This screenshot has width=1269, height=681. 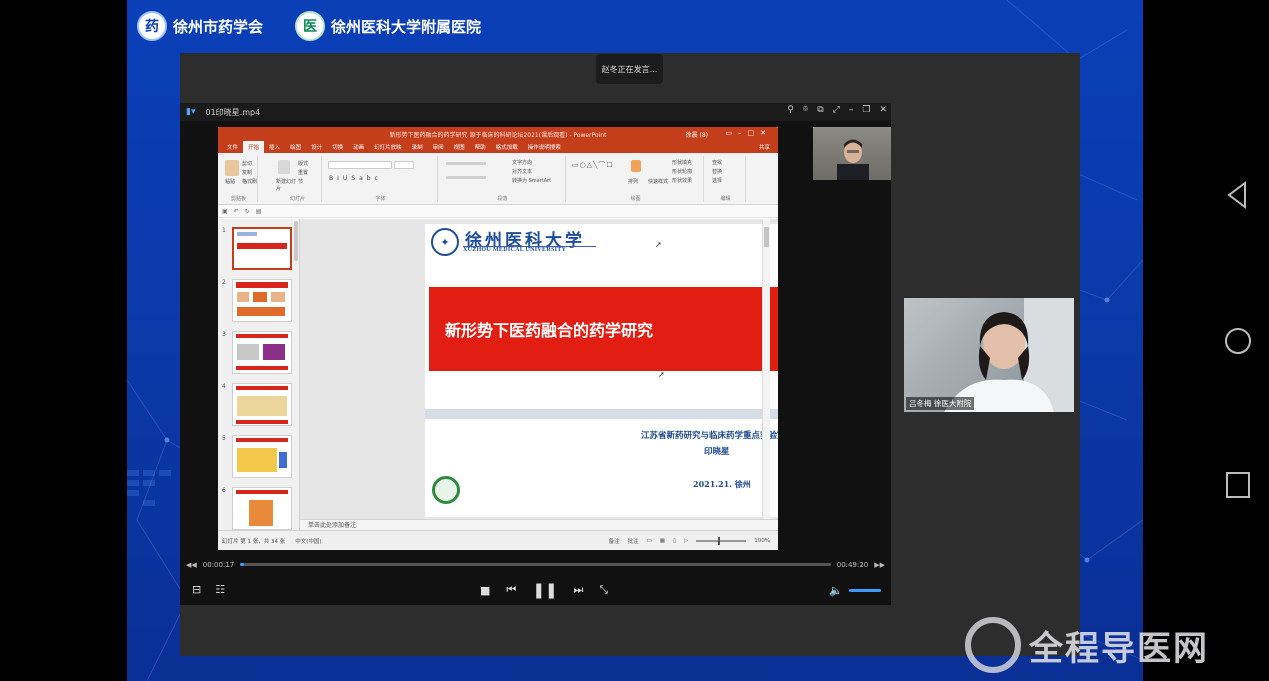 I want to click on save-icon: ▣, so click(x=225, y=211).